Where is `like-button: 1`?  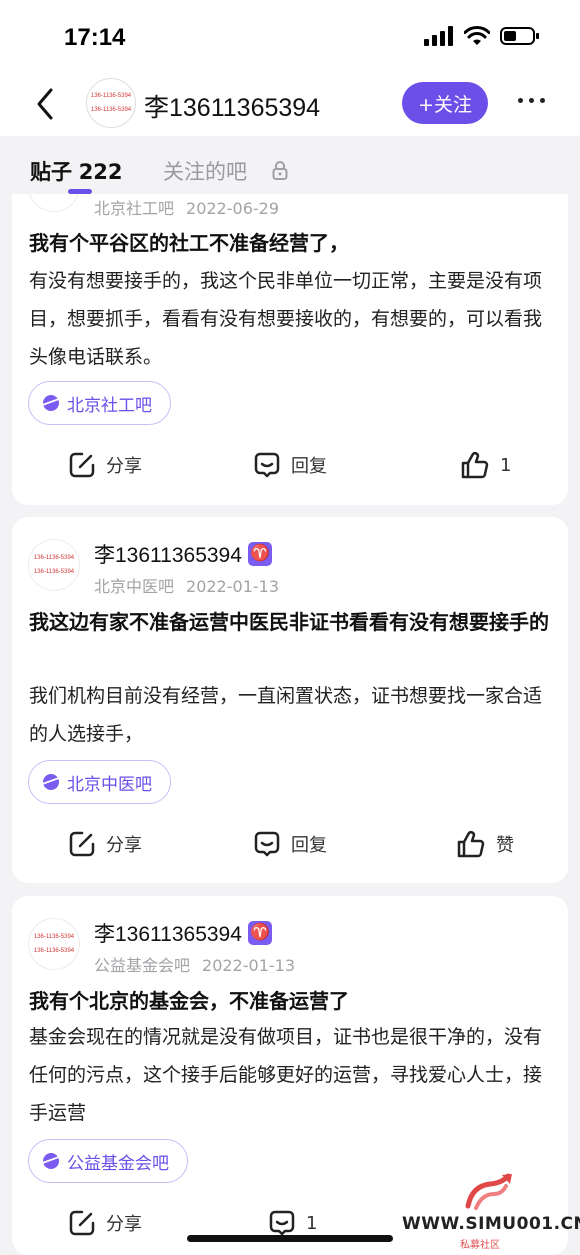
like-button: 1 is located at coordinates (485, 465).